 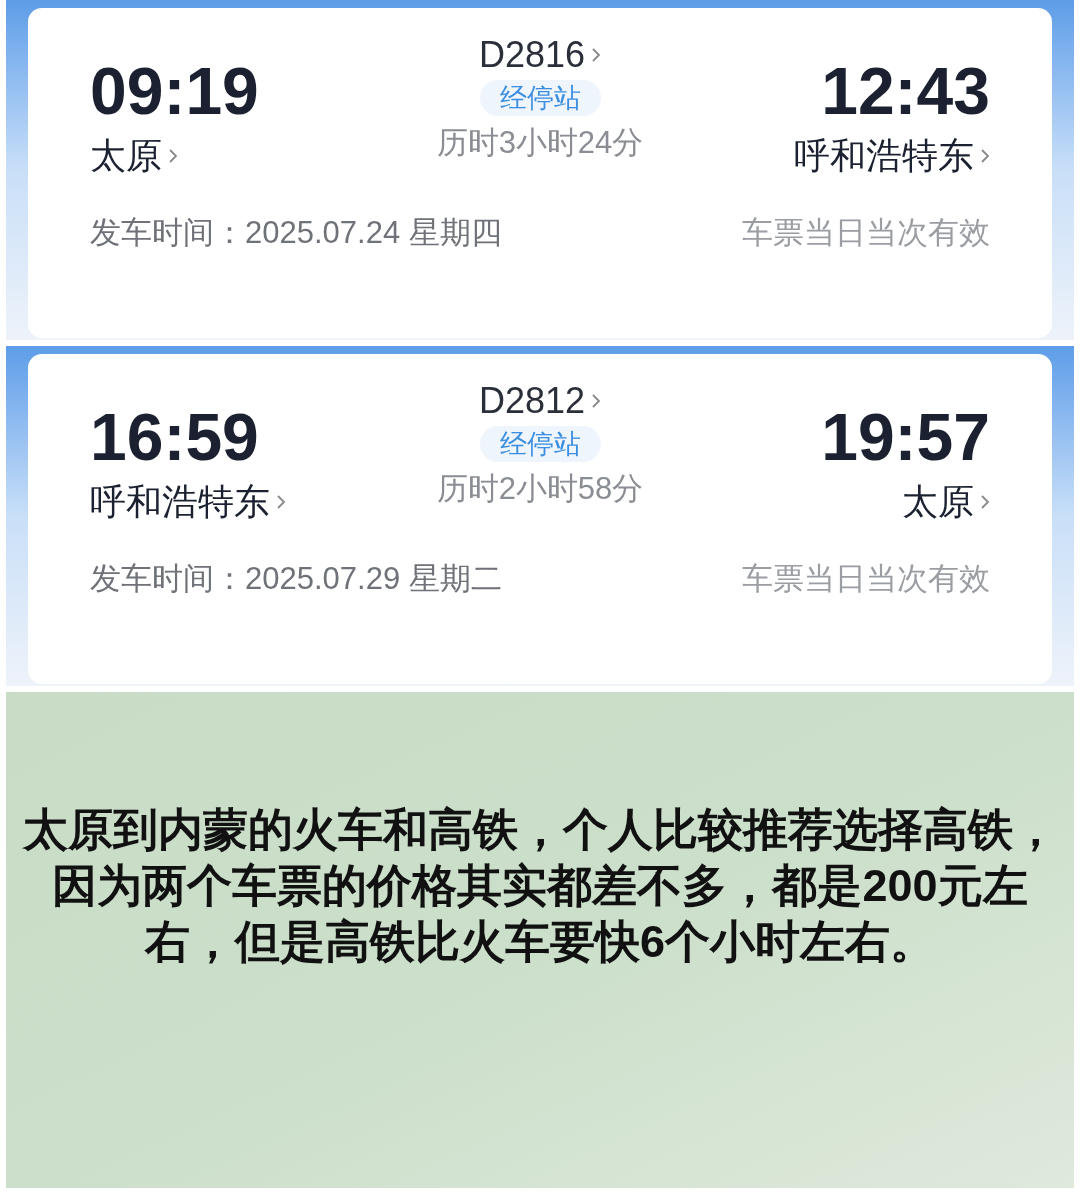 What do you see at coordinates (134, 156) in the screenshot?
I see `departure-station: 太原` at bounding box center [134, 156].